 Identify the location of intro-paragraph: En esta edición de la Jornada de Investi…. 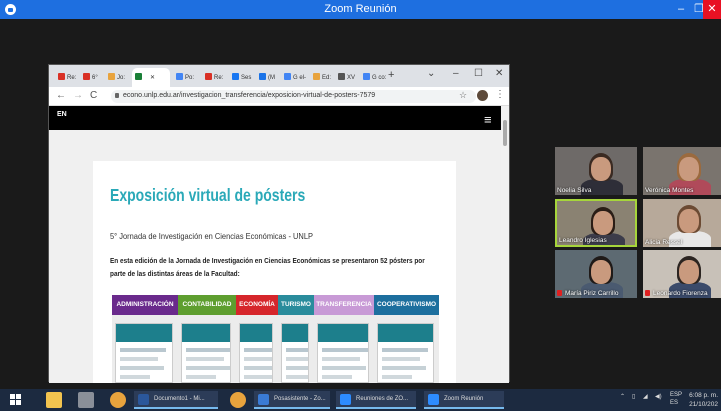
(267, 267).